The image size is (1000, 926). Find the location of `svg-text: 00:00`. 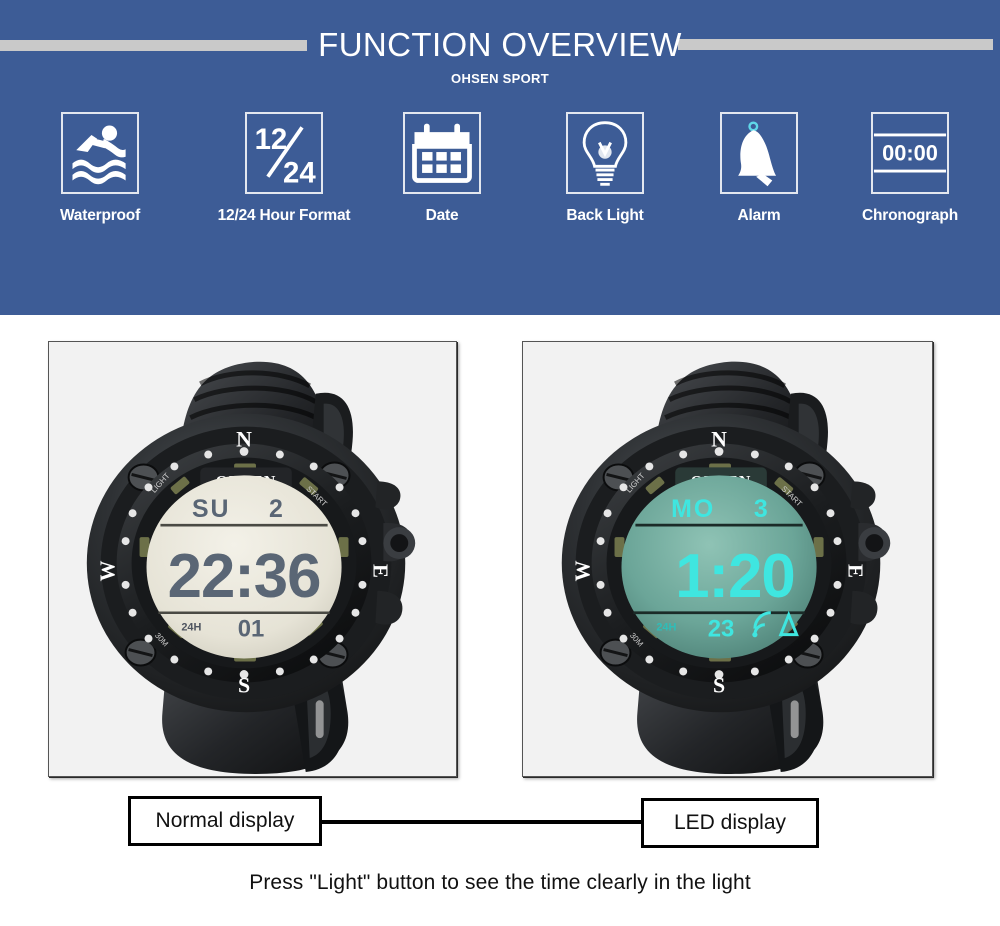

svg-text: 00:00 is located at coordinates (910, 153).